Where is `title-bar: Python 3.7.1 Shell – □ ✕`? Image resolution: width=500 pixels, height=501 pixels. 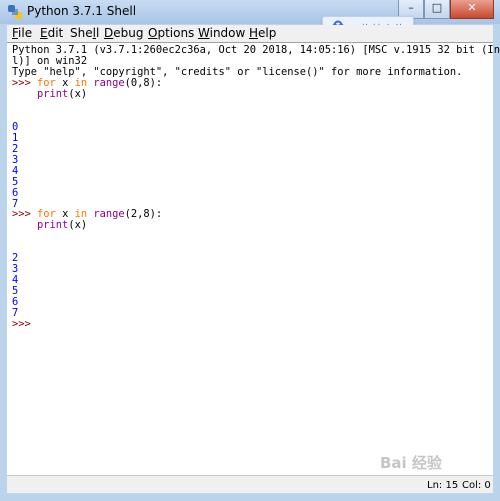
title-bar: Python 3.7.1 Shell – □ ✕ is located at coordinates (250, 12).